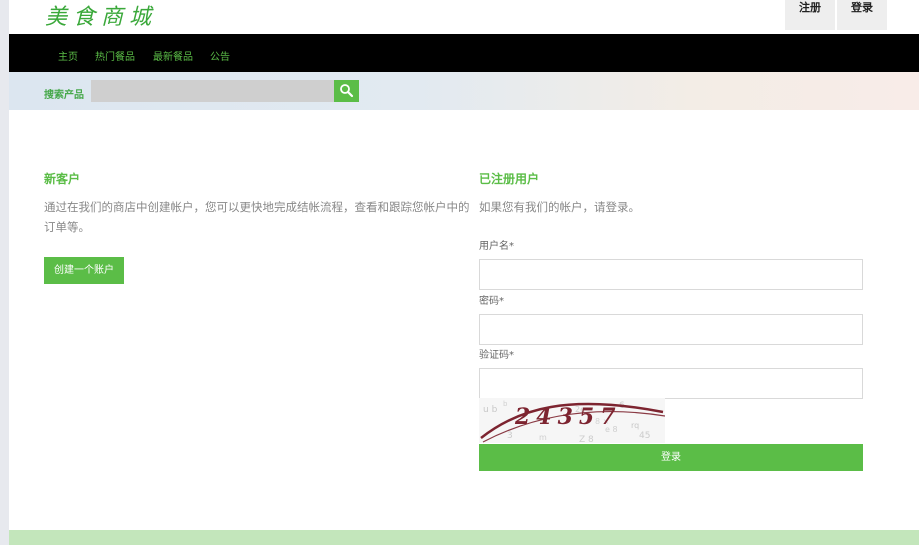 The height and width of the screenshot is (545, 919). What do you see at coordinates (220, 55) in the screenshot?
I see `nav-item-notice: 公告` at bounding box center [220, 55].